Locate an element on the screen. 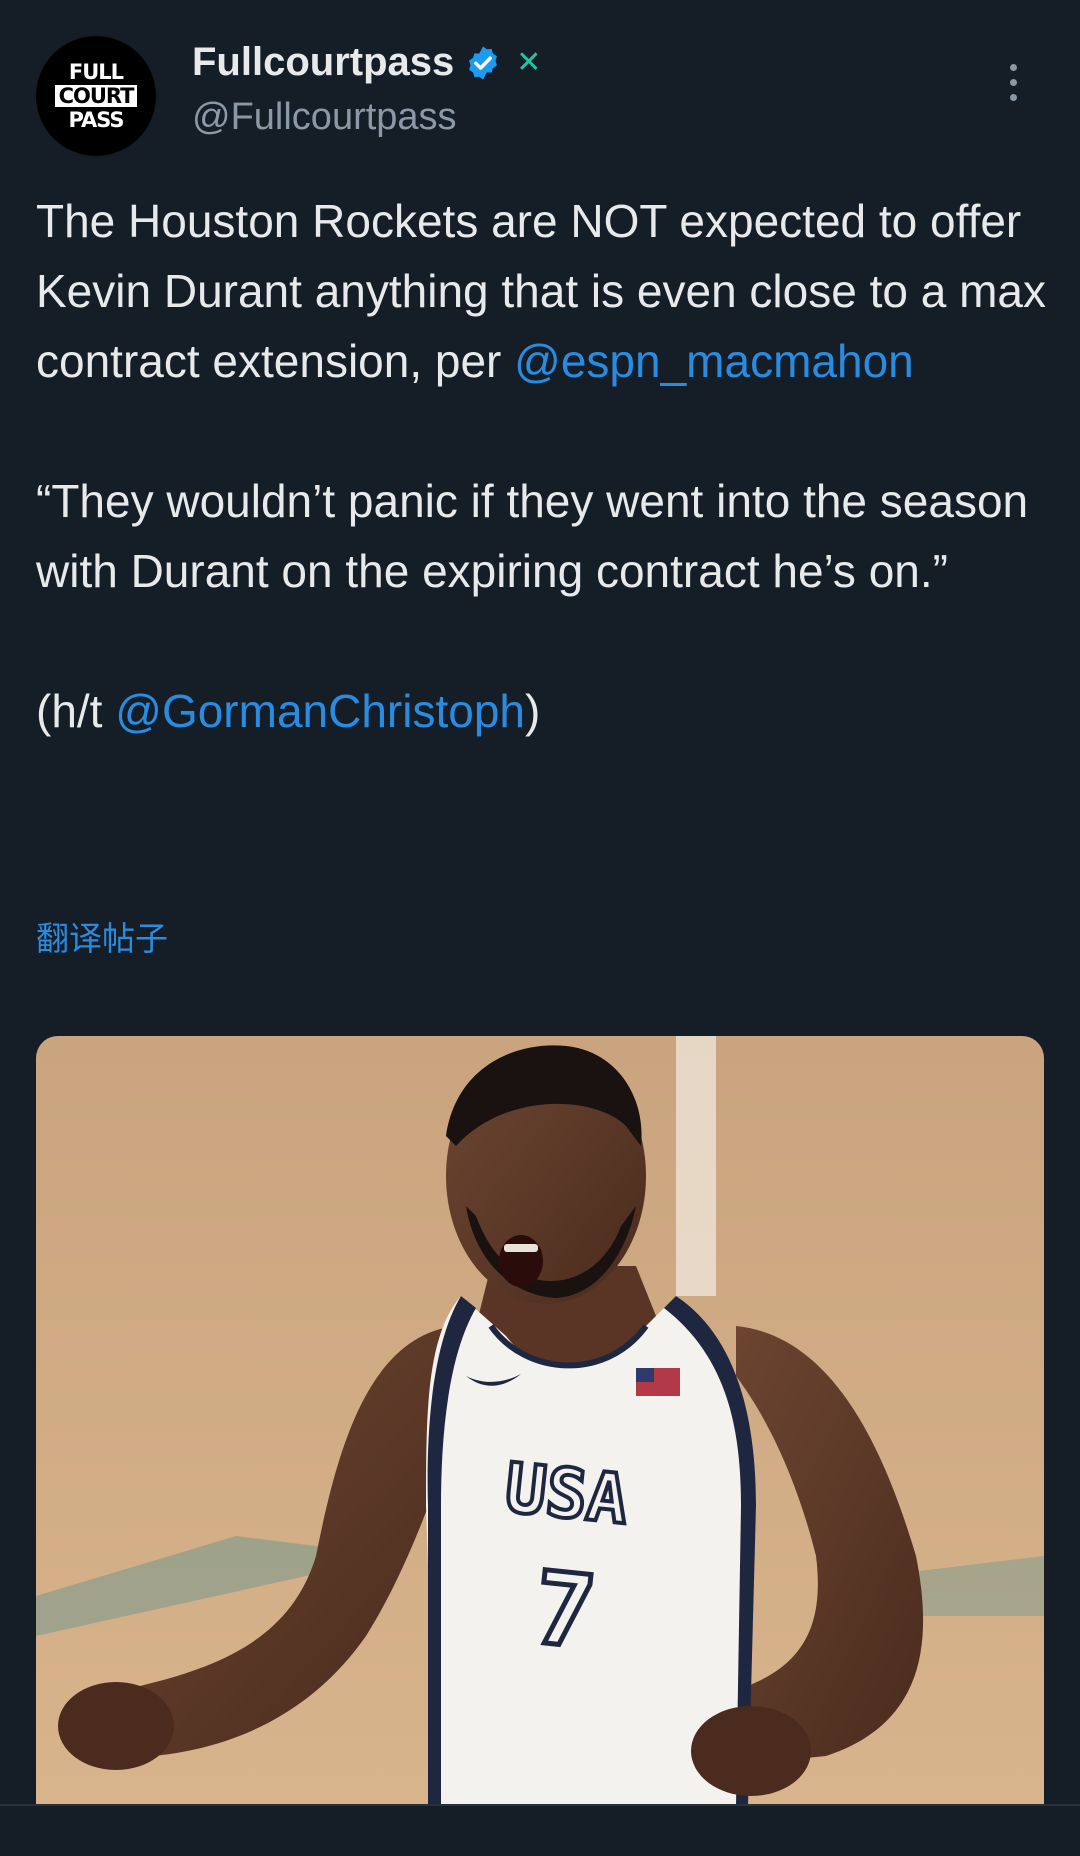 The width and height of the screenshot is (1080, 1856). tweet-hat-tip: (h/t @GormanChristoph) is located at coordinates (546, 711).